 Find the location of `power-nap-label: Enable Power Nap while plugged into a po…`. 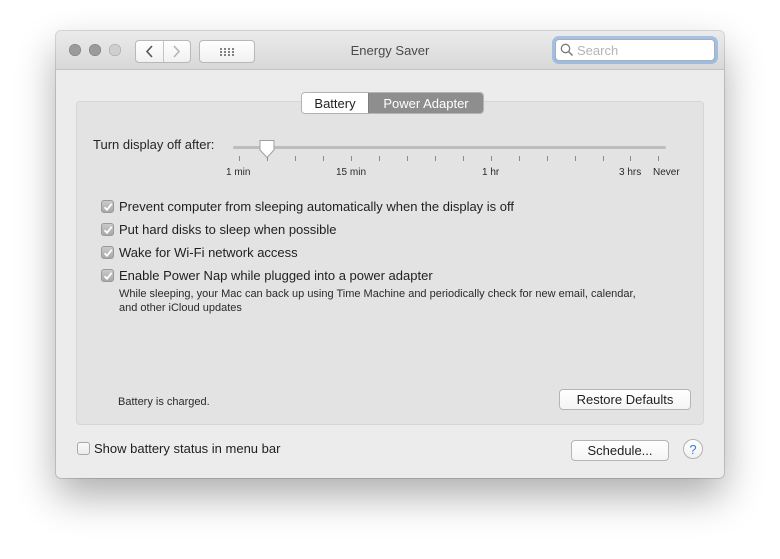

power-nap-label: Enable Power Nap while plugged into a po… is located at coordinates (276, 275).